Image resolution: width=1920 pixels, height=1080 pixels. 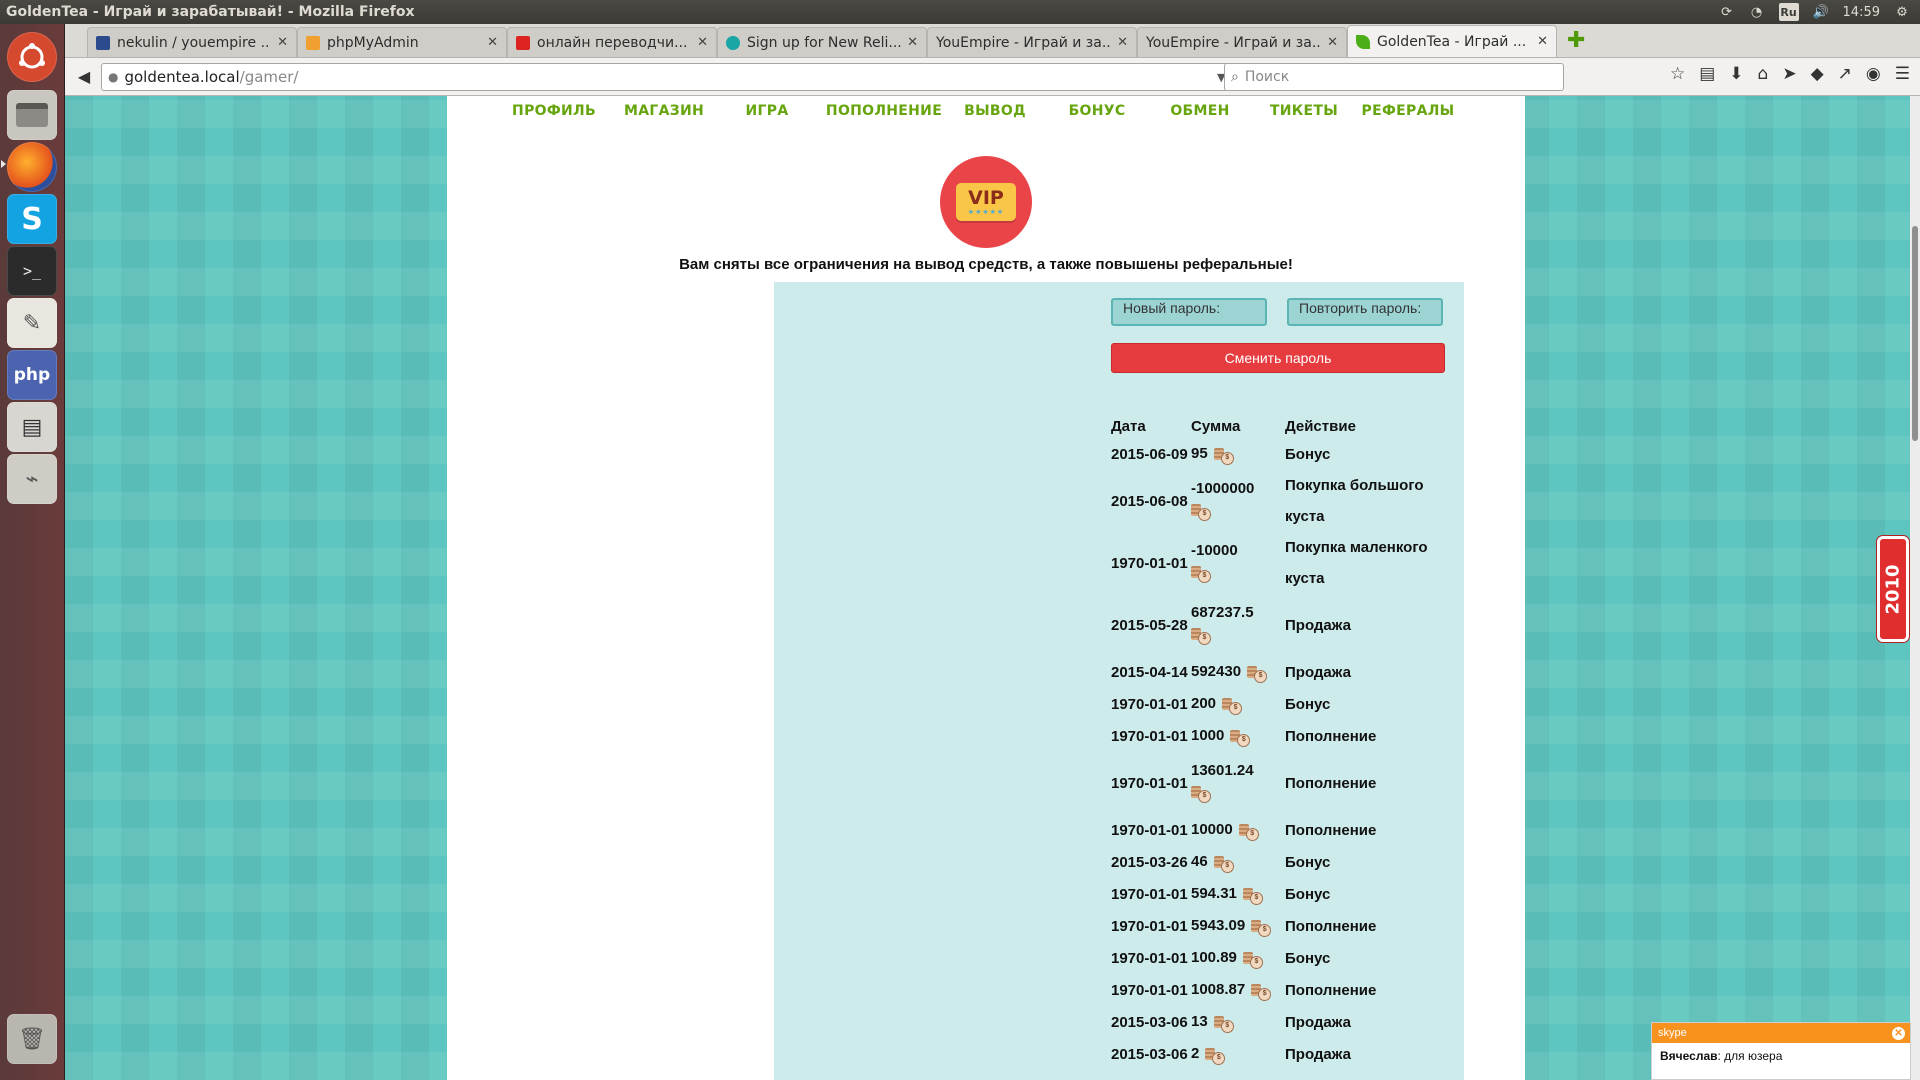 What do you see at coordinates (32, 1039) in the screenshot?
I see `trash-icon: 🗑` at bounding box center [32, 1039].